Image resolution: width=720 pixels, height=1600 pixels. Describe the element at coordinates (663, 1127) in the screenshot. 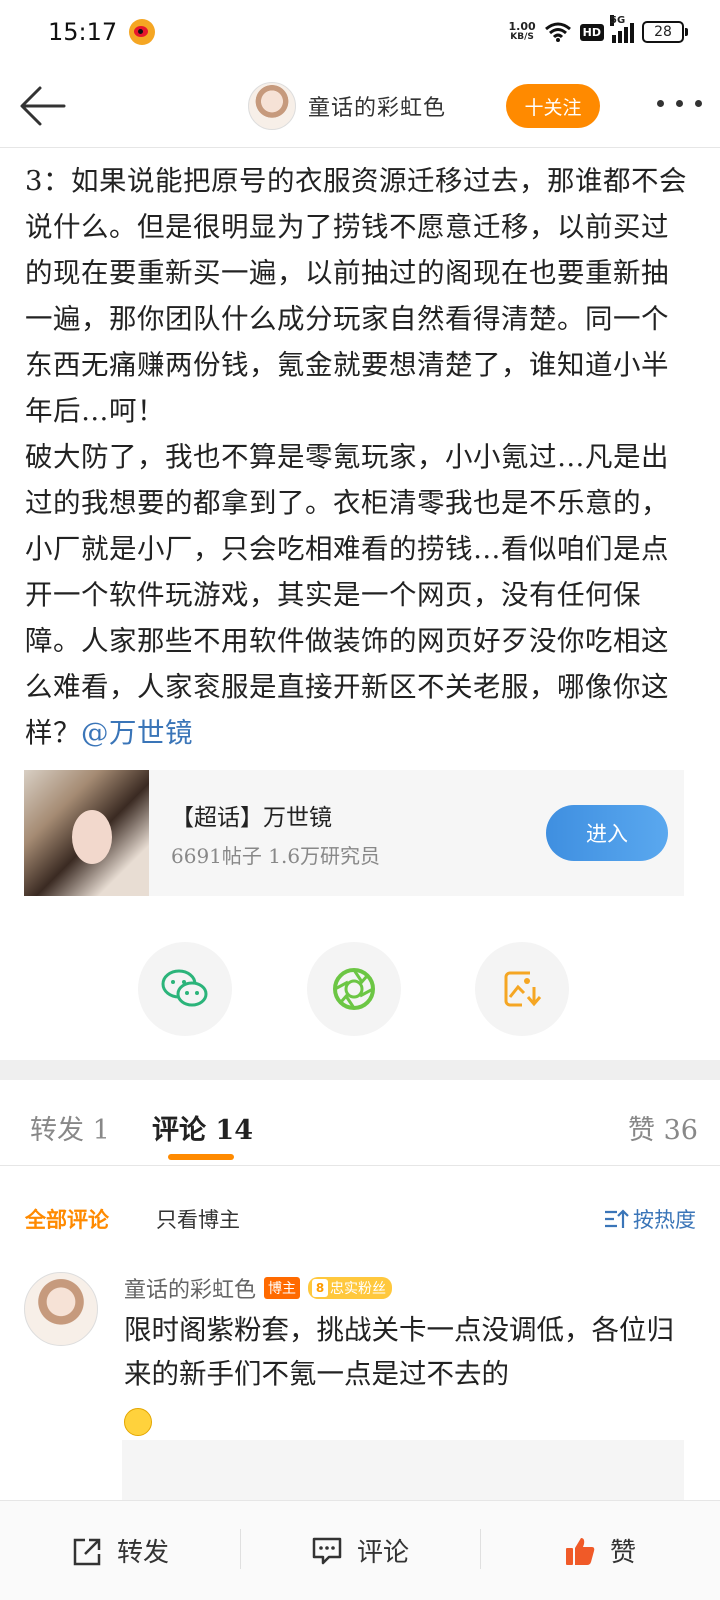

I see `tab-likes: 赞 36` at that location.